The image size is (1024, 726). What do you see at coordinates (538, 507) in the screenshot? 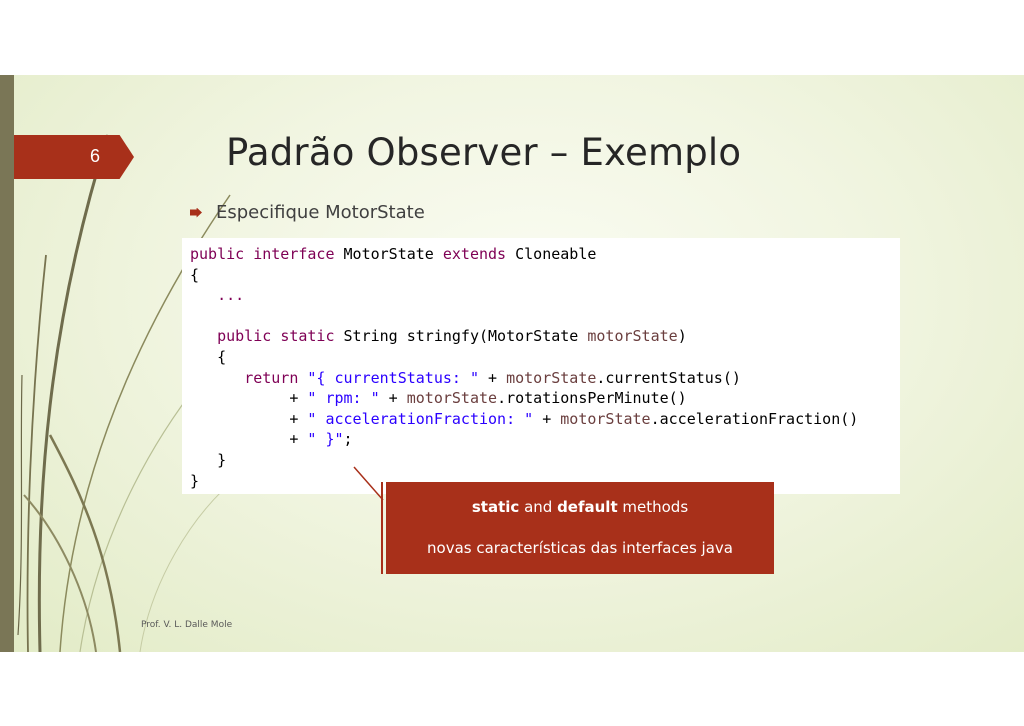
I see `callout-and: and` at bounding box center [538, 507].